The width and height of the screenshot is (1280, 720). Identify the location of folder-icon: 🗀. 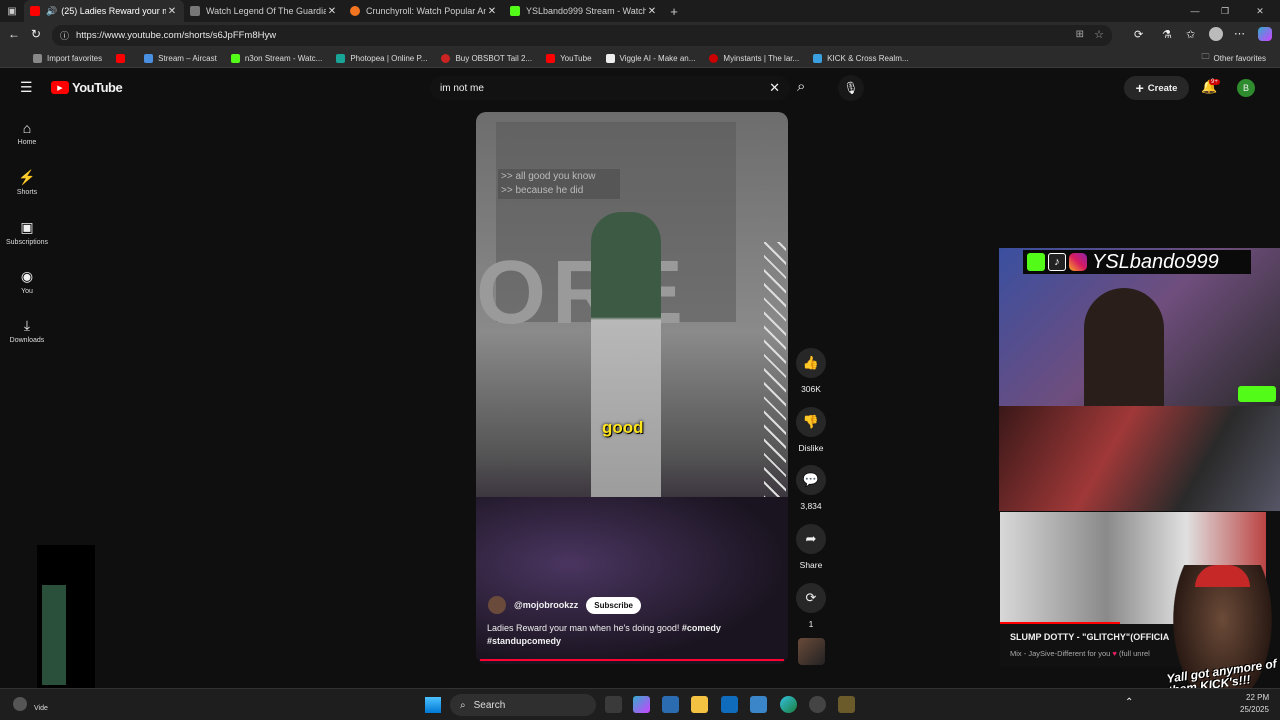
(1205, 56).